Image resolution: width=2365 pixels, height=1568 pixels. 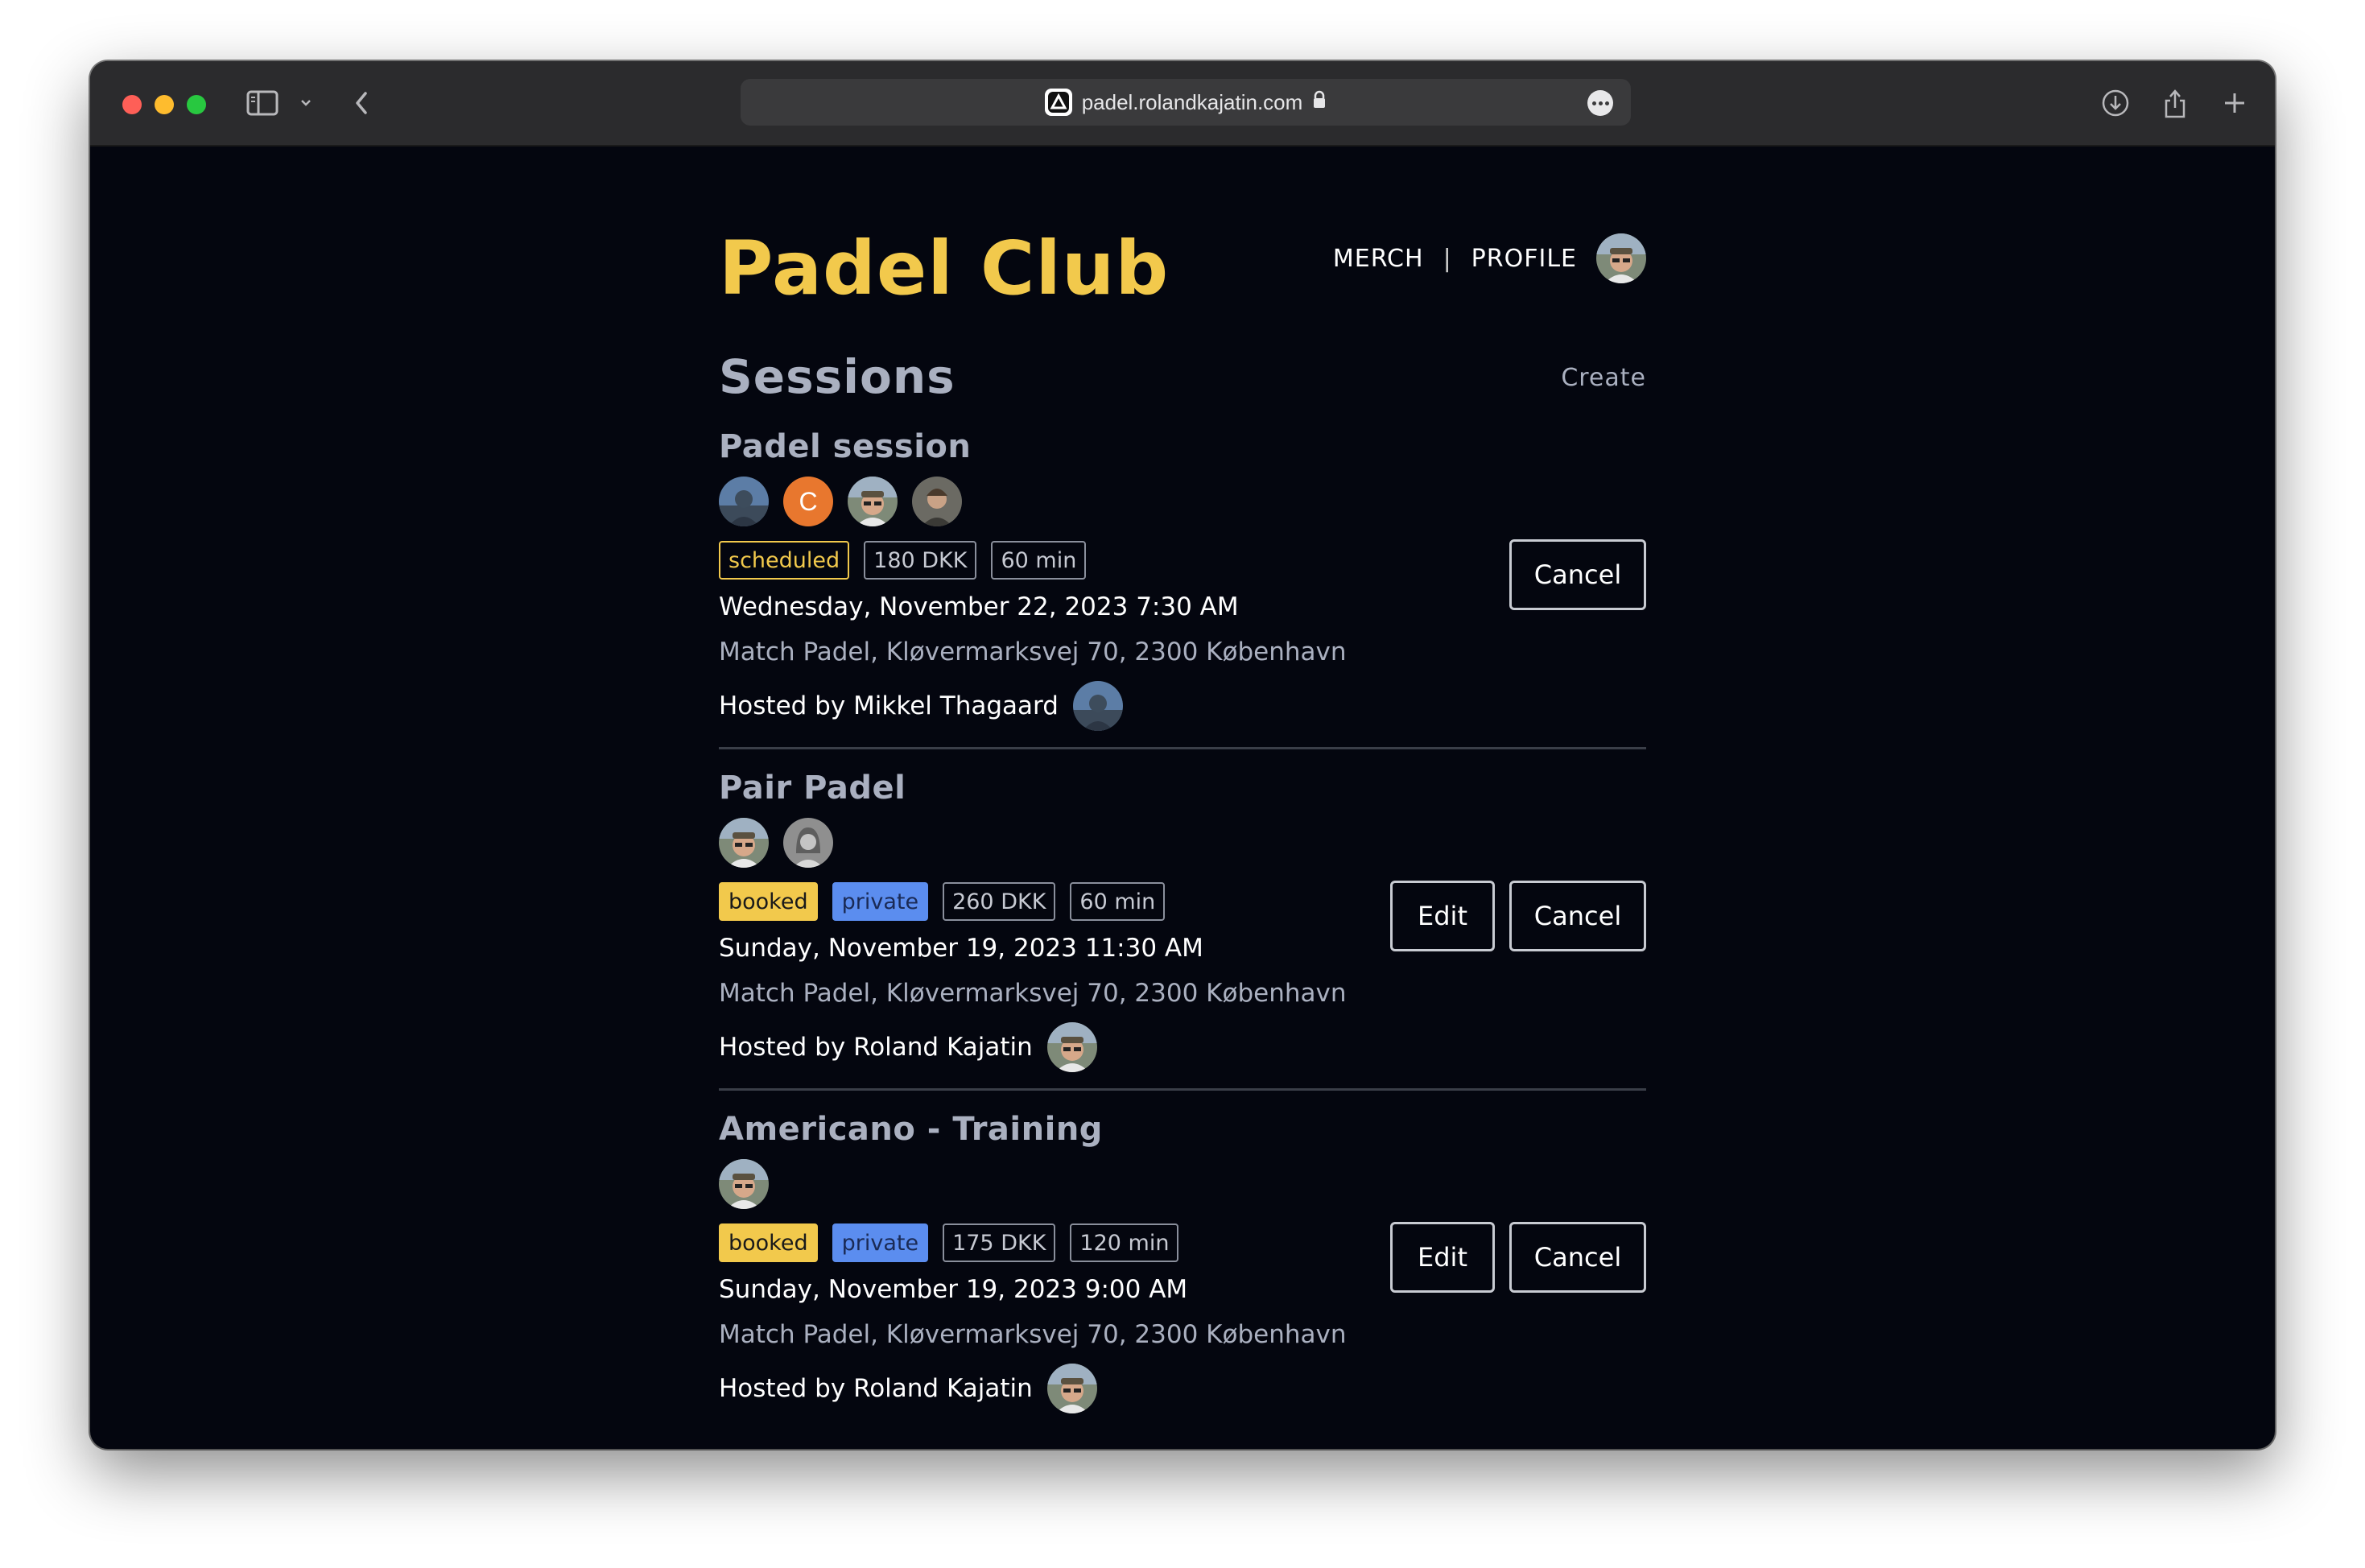 What do you see at coordinates (1378, 259) in the screenshot?
I see `nav-merch-link: MERCH` at bounding box center [1378, 259].